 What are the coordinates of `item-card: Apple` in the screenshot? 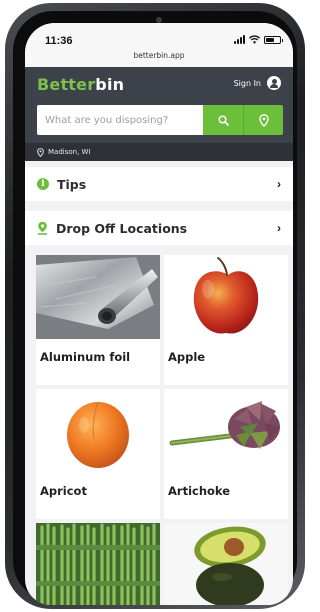 It's located at (226, 320).